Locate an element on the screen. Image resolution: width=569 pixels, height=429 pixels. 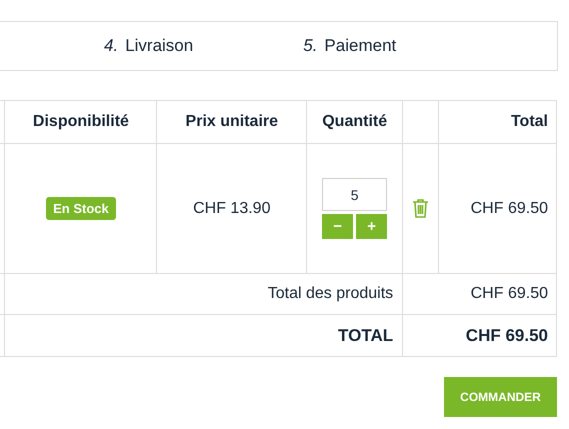
step-number: 4. is located at coordinates (111, 46).